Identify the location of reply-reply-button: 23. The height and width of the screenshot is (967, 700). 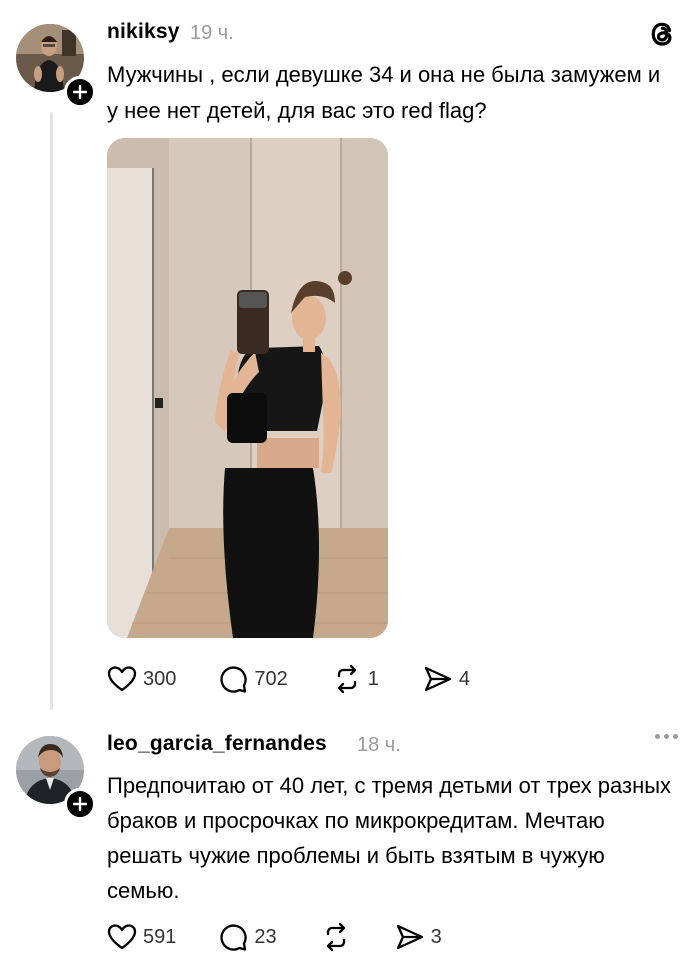
(247, 937).